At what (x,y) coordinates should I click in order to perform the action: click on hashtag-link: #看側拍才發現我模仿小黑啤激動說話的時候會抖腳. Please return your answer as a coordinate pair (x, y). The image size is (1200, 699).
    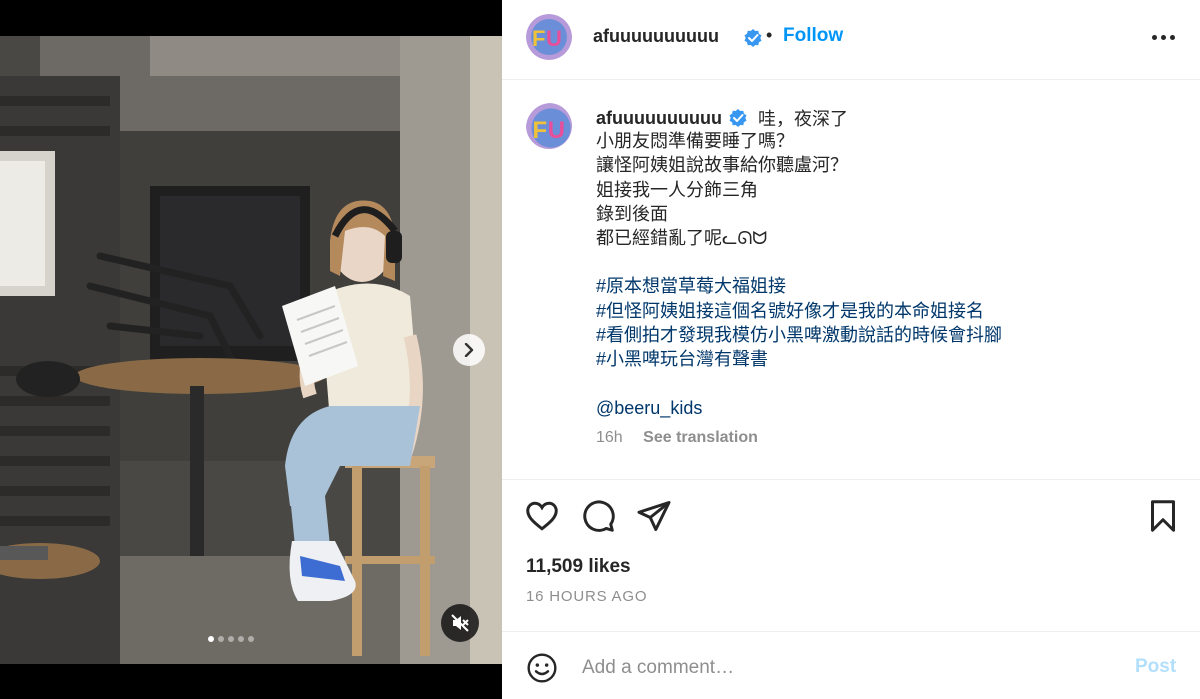
    Looking at the image, I should click on (799, 335).